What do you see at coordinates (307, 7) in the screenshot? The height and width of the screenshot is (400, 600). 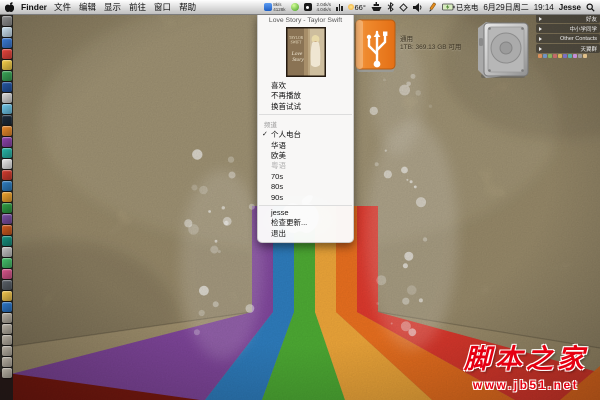 I see `status-black-app-icon` at bounding box center [307, 7].